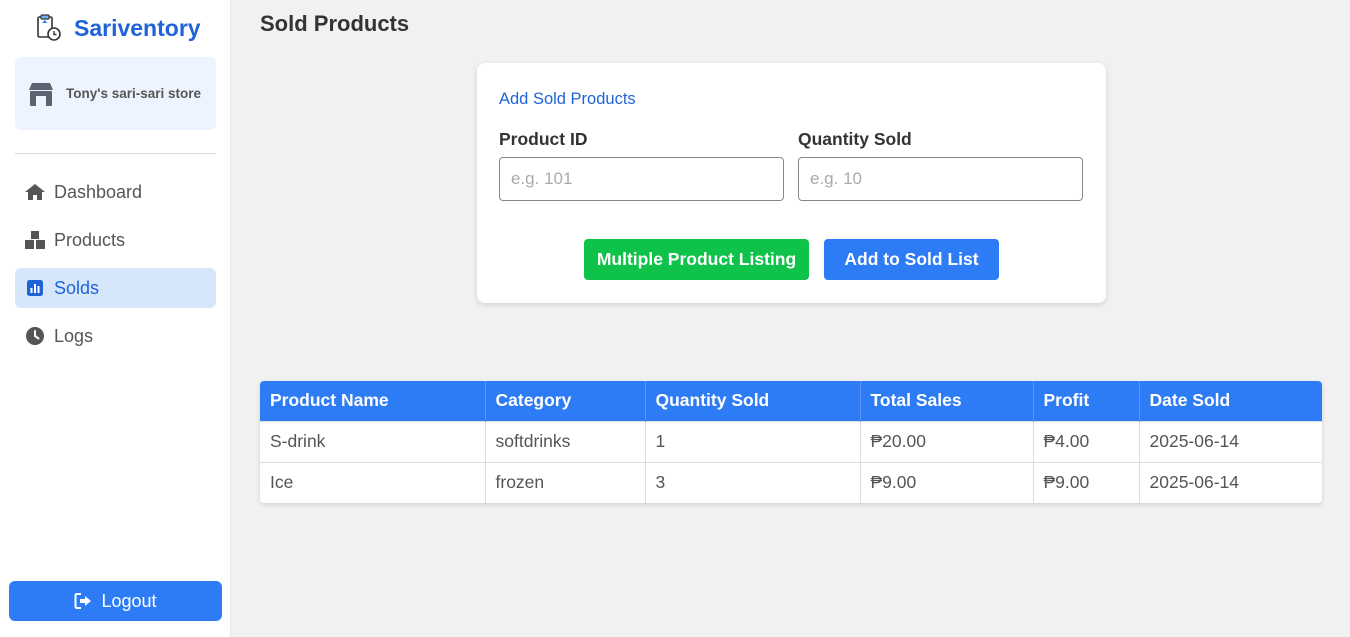 This screenshot has height=637, width=1350. Describe the element at coordinates (115, 153) in the screenshot. I see `sidebar-divider` at that location.